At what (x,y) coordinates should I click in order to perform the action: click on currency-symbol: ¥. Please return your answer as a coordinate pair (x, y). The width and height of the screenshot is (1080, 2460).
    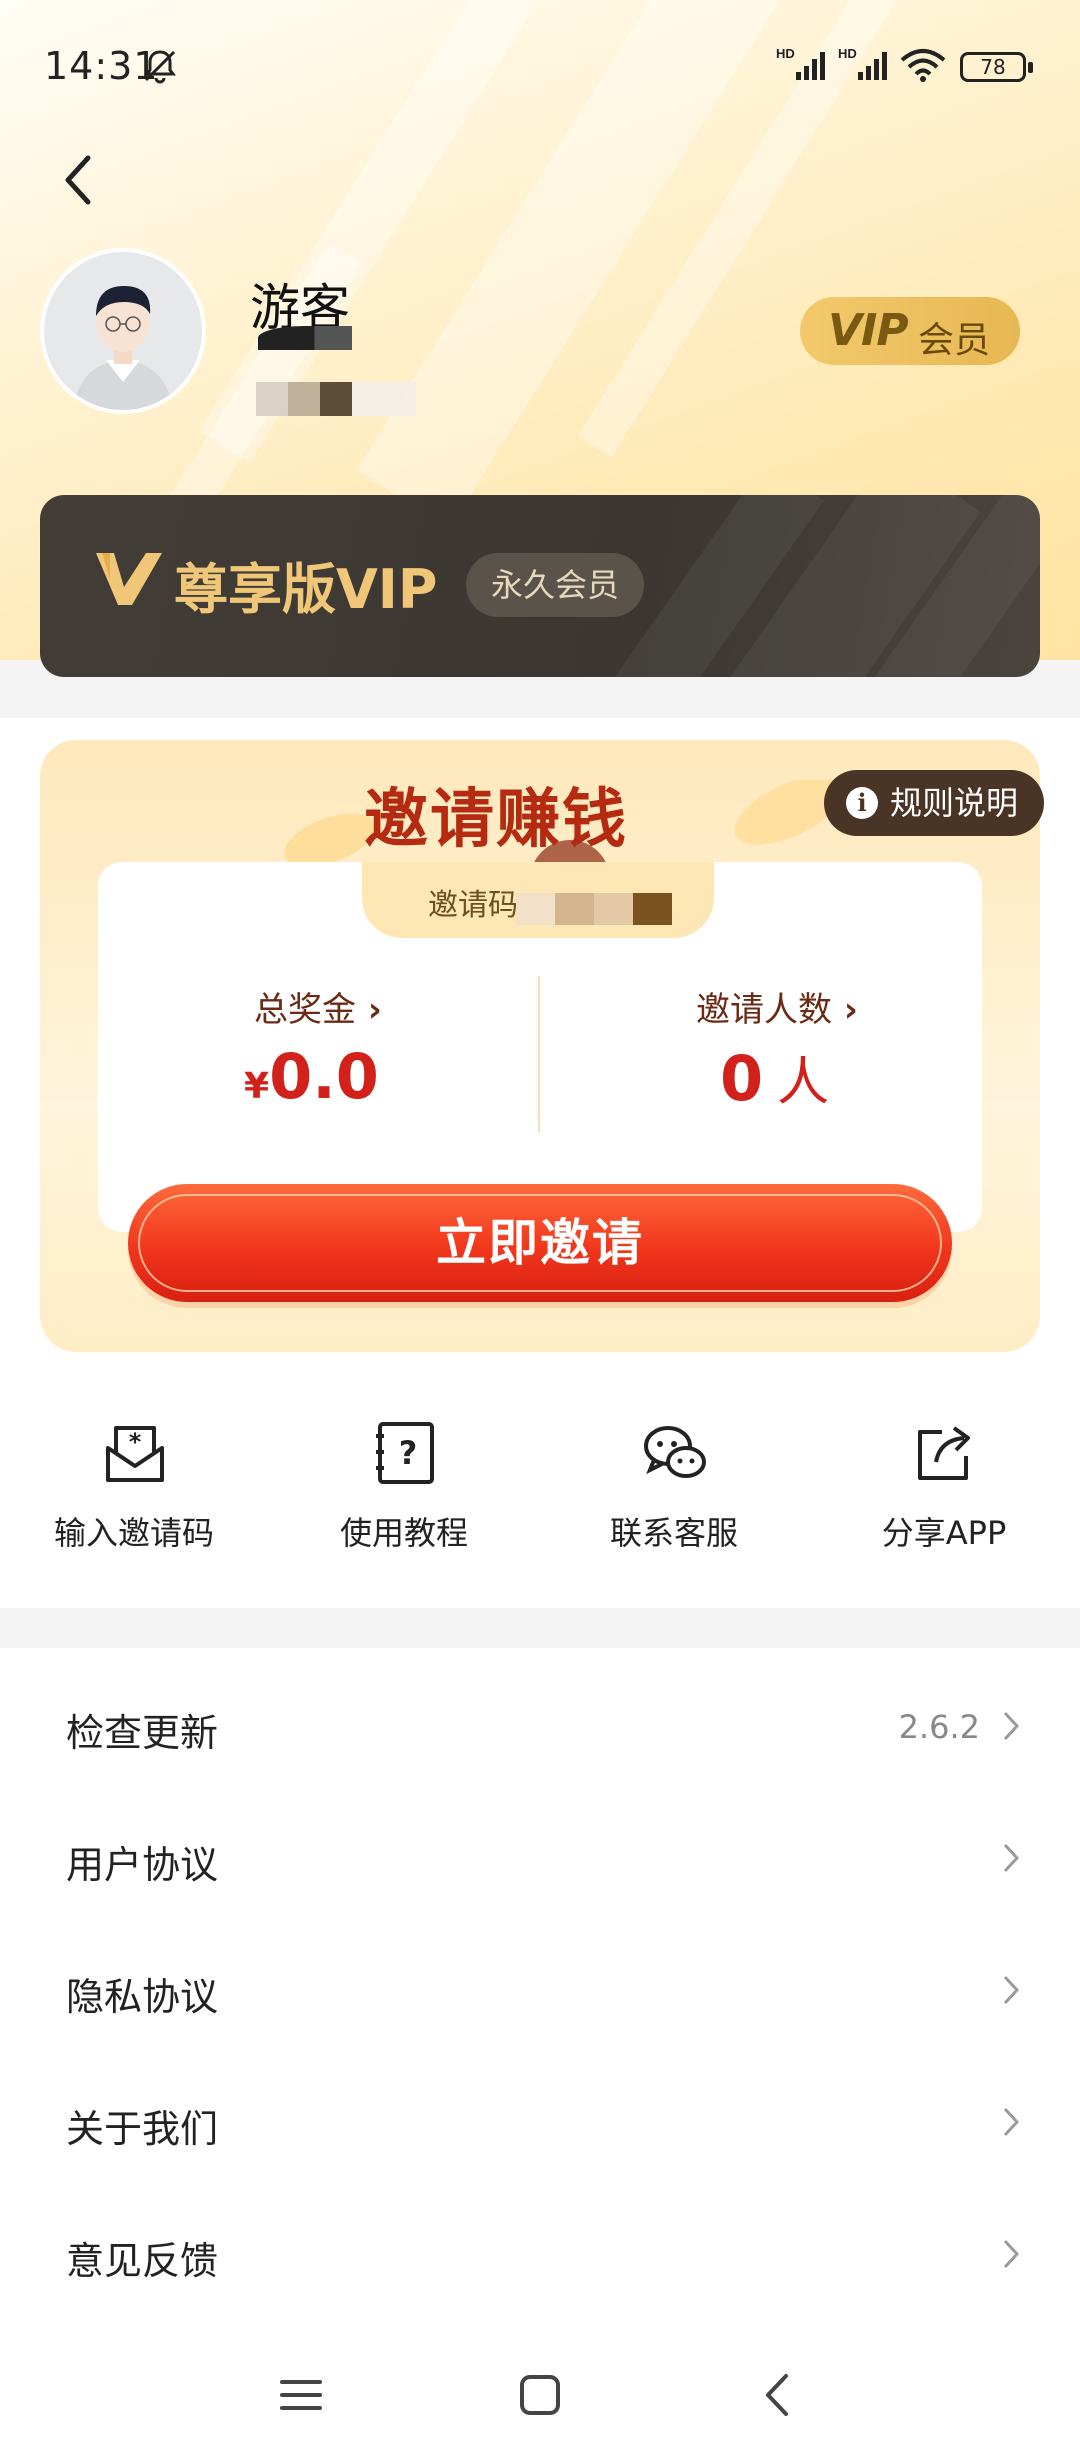
    Looking at the image, I should click on (257, 1086).